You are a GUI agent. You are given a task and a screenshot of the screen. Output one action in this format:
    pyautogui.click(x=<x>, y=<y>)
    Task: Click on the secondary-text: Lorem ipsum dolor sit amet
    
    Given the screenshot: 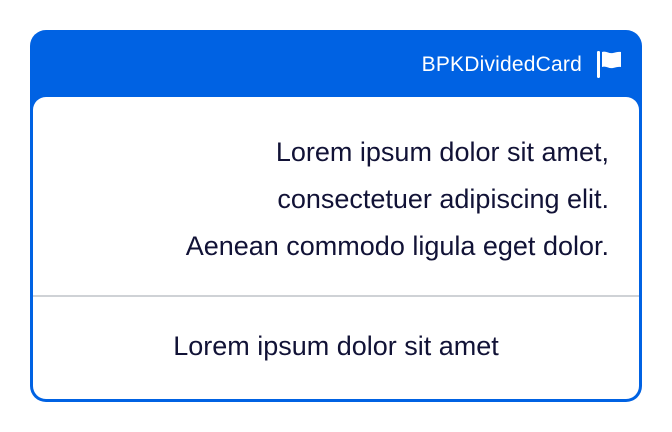 What is the action you would take?
    pyautogui.click(x=336, y=345)
    